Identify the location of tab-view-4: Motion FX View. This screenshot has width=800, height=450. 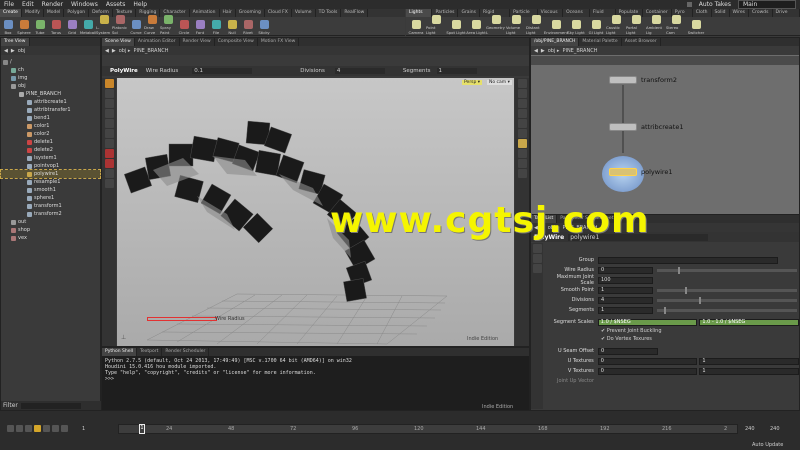
(279, 42).